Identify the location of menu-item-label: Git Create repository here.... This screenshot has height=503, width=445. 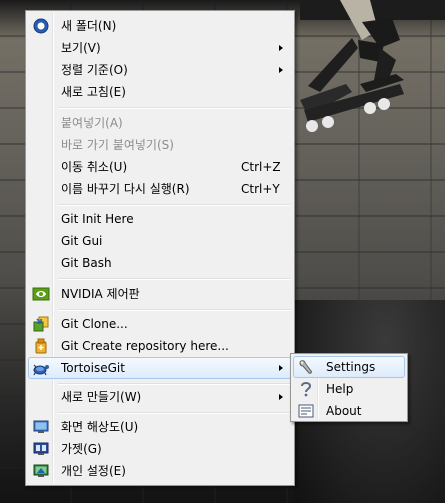
(145, 346).